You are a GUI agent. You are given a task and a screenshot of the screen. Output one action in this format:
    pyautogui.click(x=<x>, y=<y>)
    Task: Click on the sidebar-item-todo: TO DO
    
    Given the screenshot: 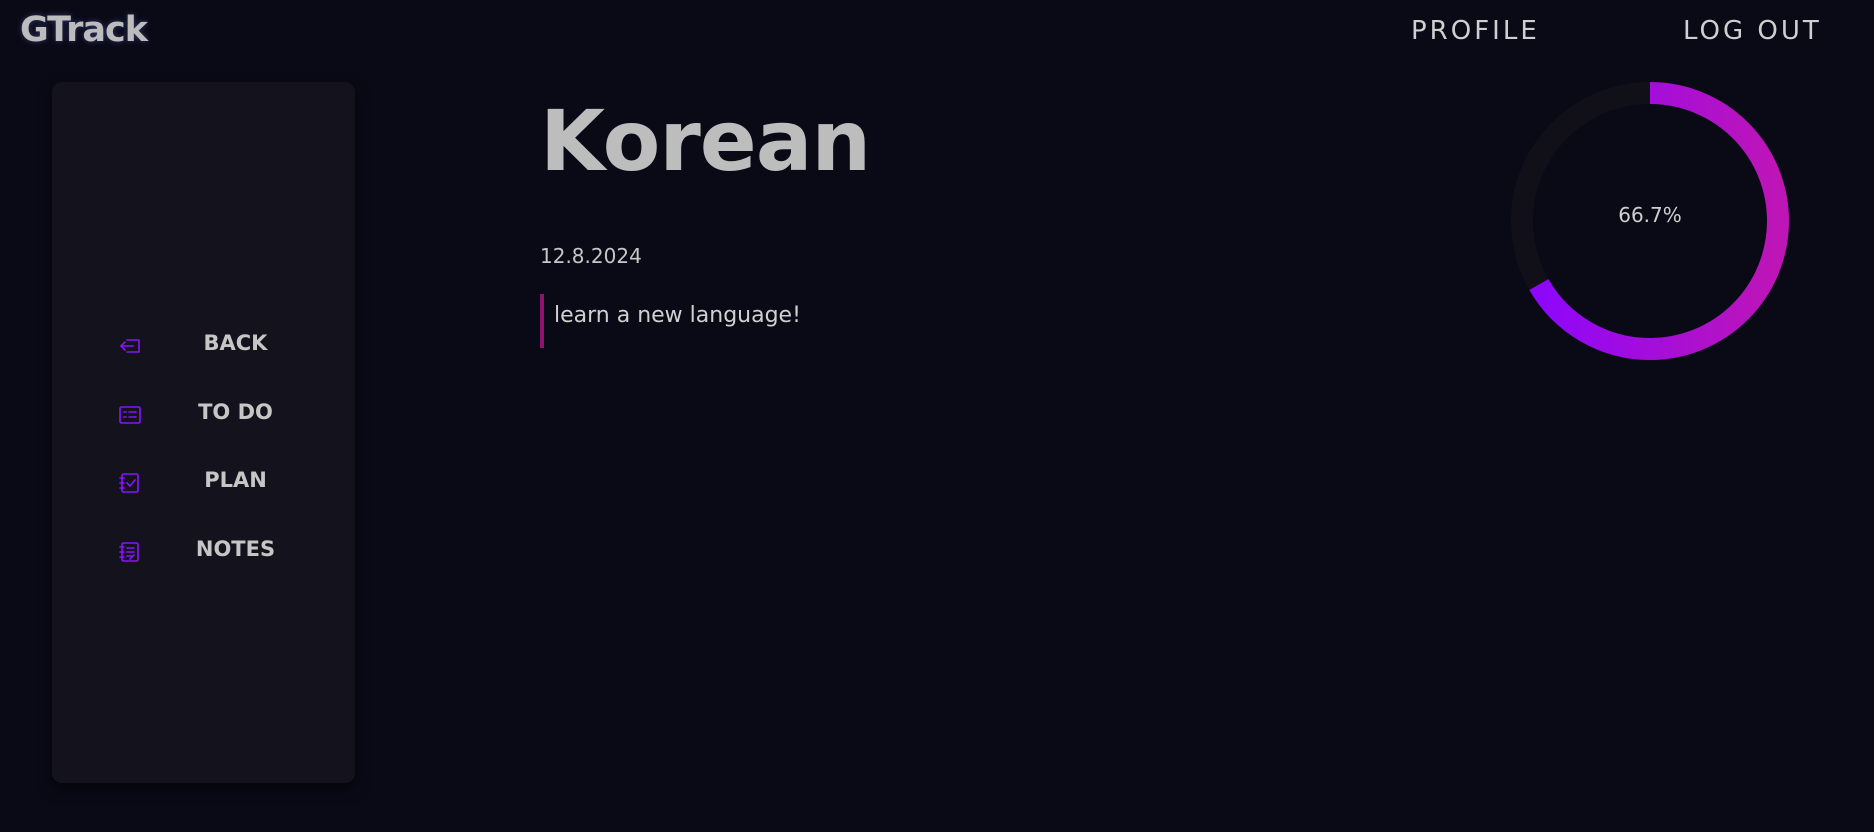 What is the action you would take?
    pyautogui.click(x=218, y=414)
    